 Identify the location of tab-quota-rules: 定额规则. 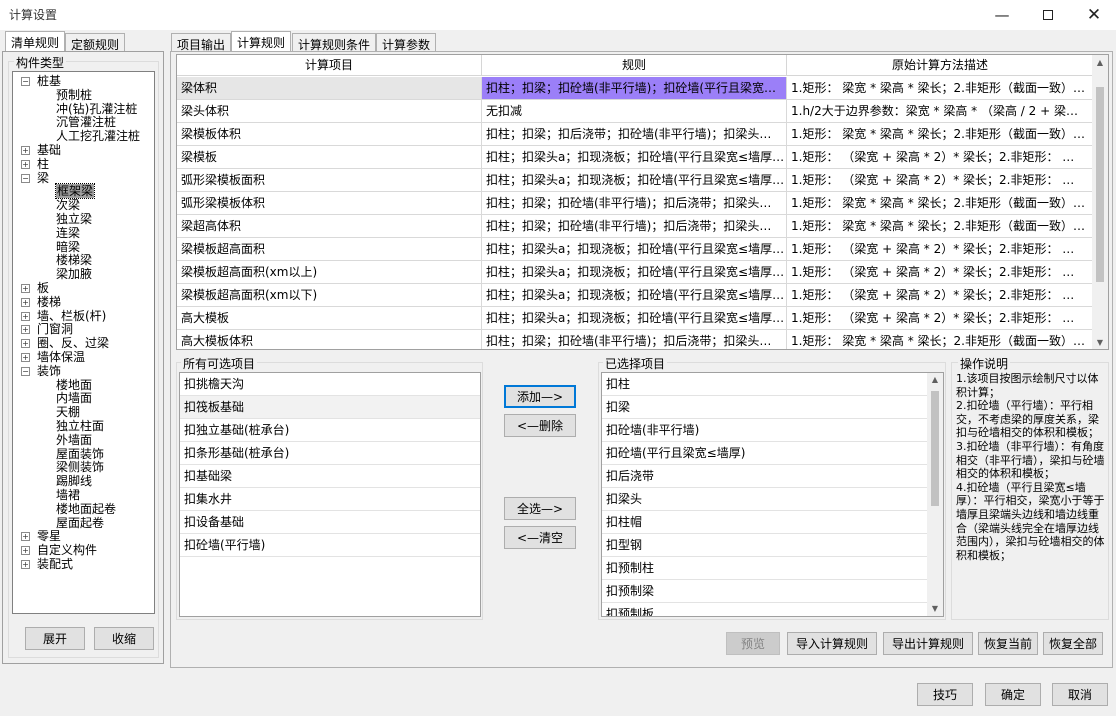
(95, 42).